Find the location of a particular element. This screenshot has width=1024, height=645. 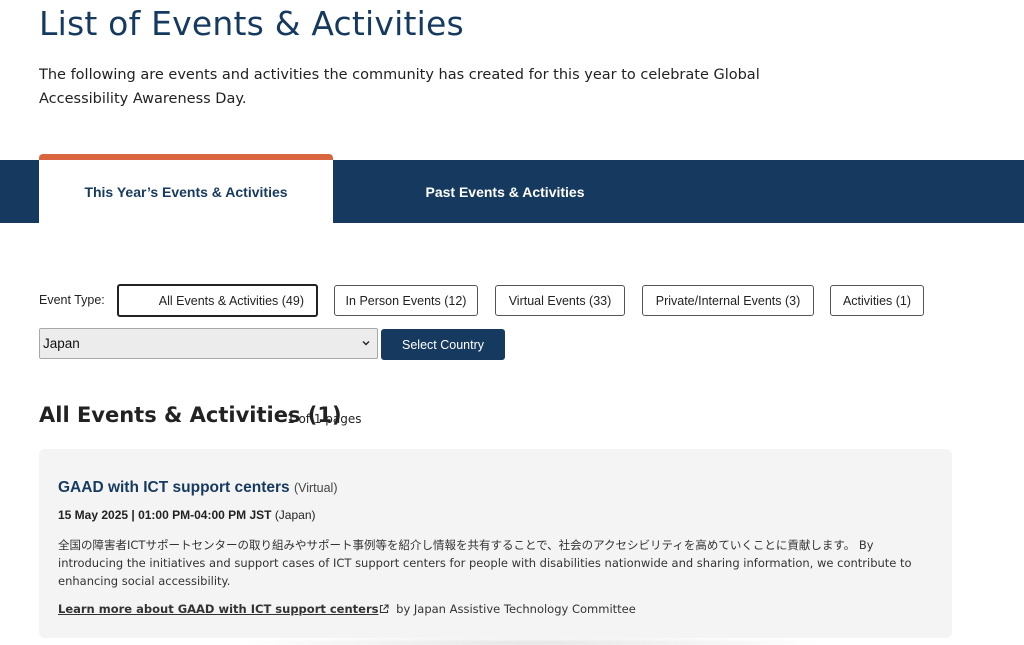

filter-virtual-button: Virtual Events (33) is located at coordinates (560, 300).